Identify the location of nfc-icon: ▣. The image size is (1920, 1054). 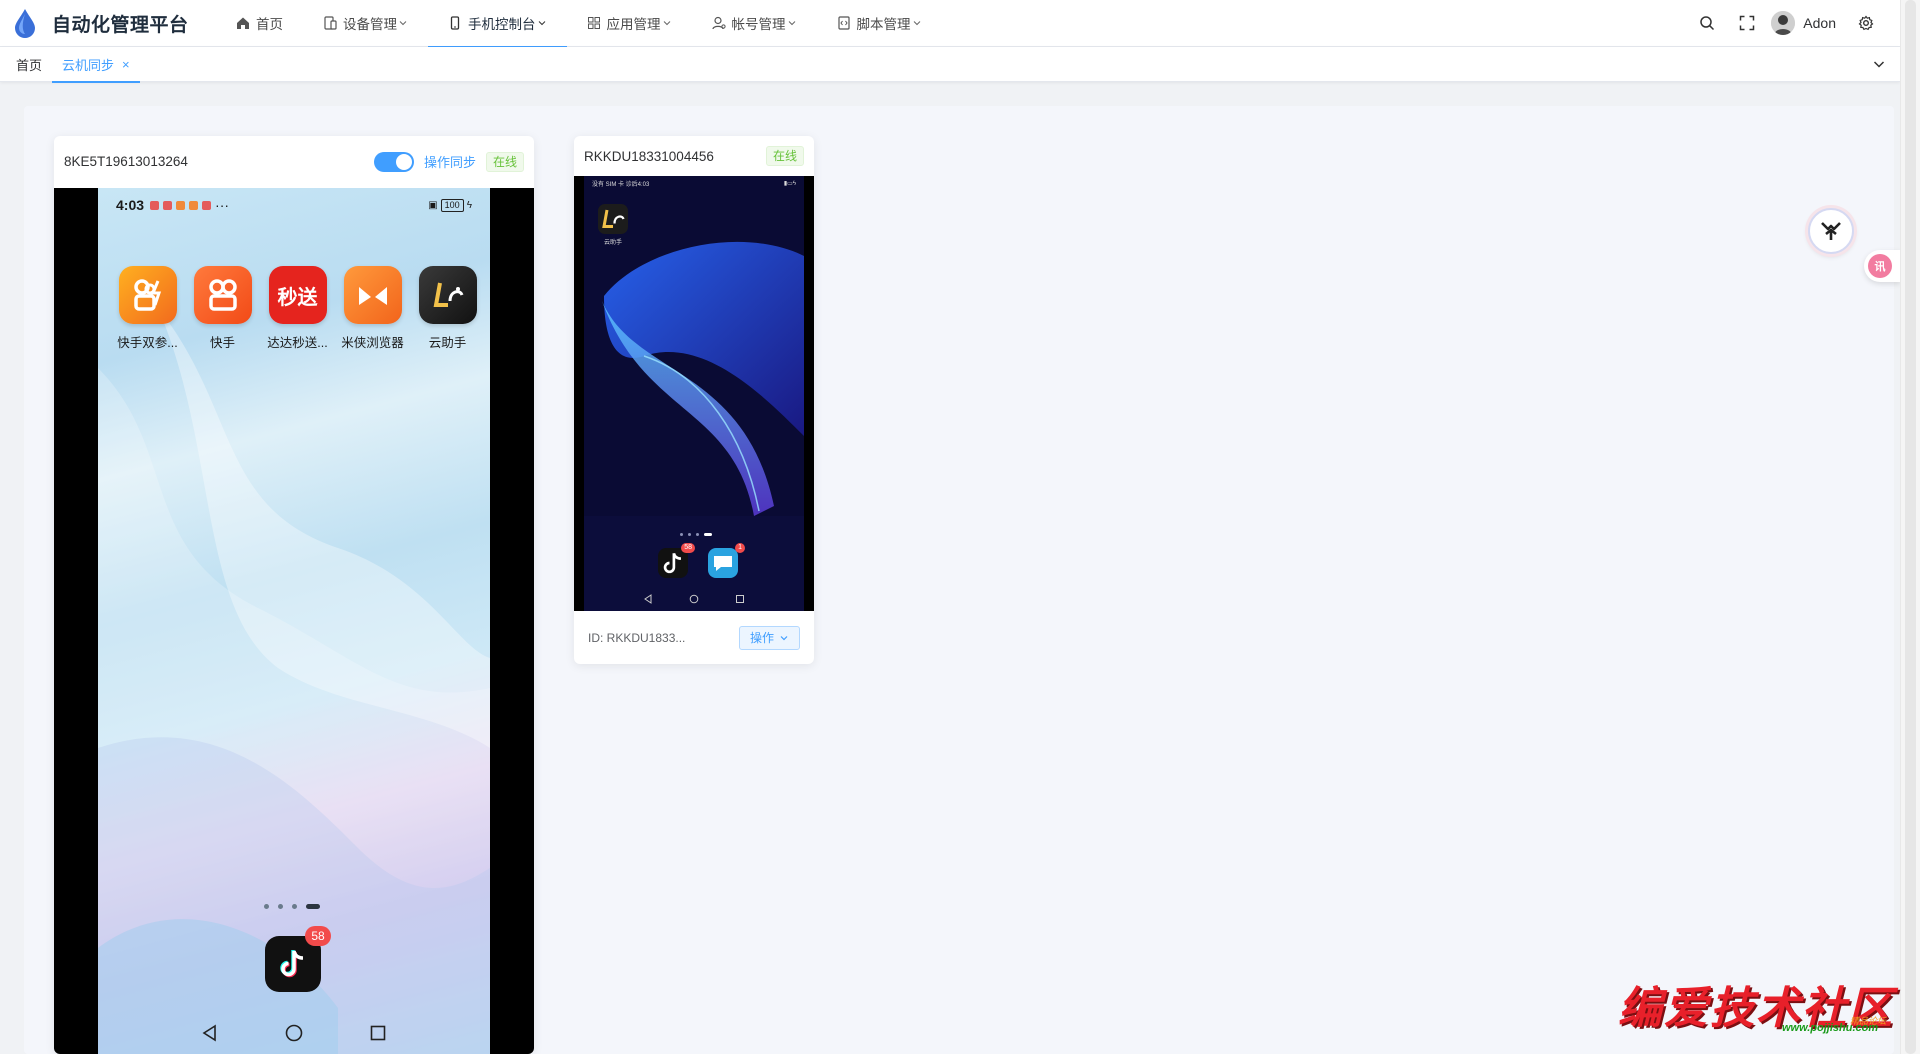
(433, 205).